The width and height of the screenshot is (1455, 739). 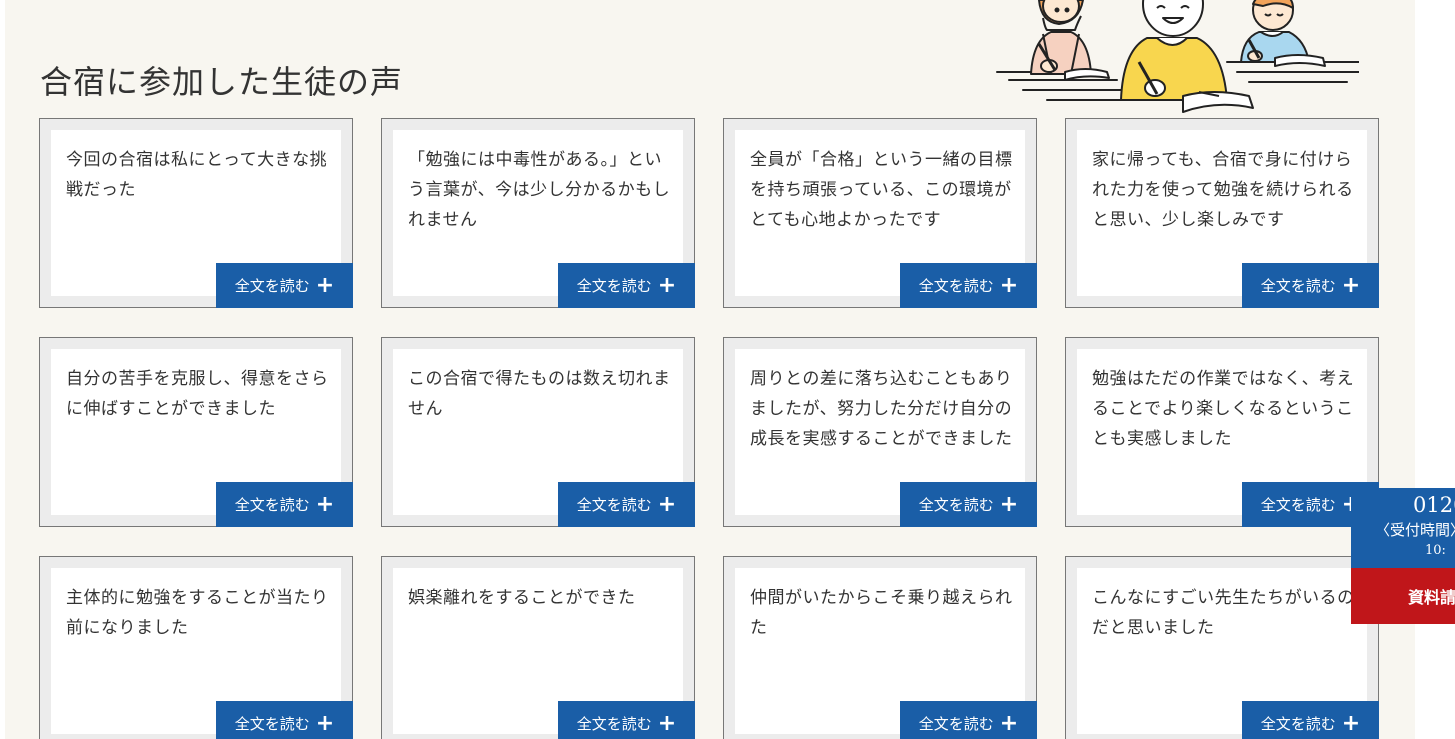 What do you see at coordinates (522, 598) in the screenshot?
I see `testimonial-excerpt: 娯楽離れをすることができた` at bounding box center [522, 598].